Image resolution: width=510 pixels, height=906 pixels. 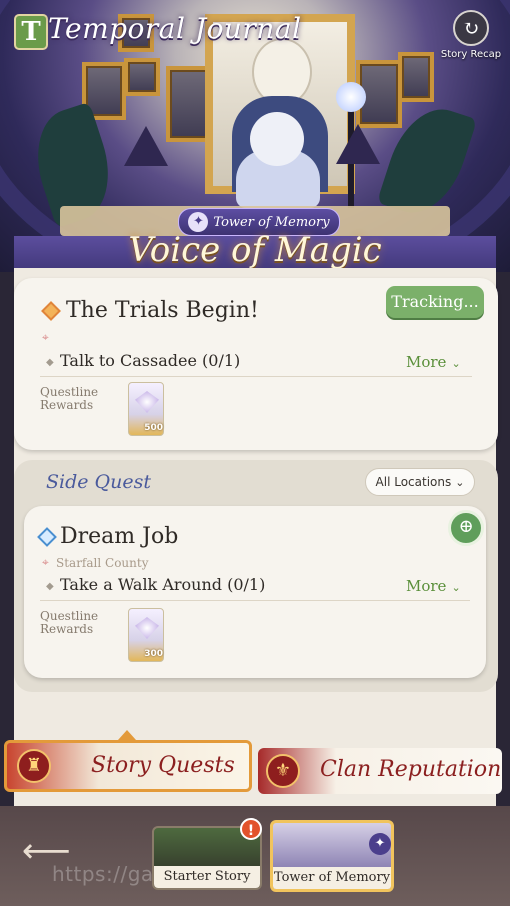 I want to click on quest-location: Starfall County, so click(x=102, y=563).